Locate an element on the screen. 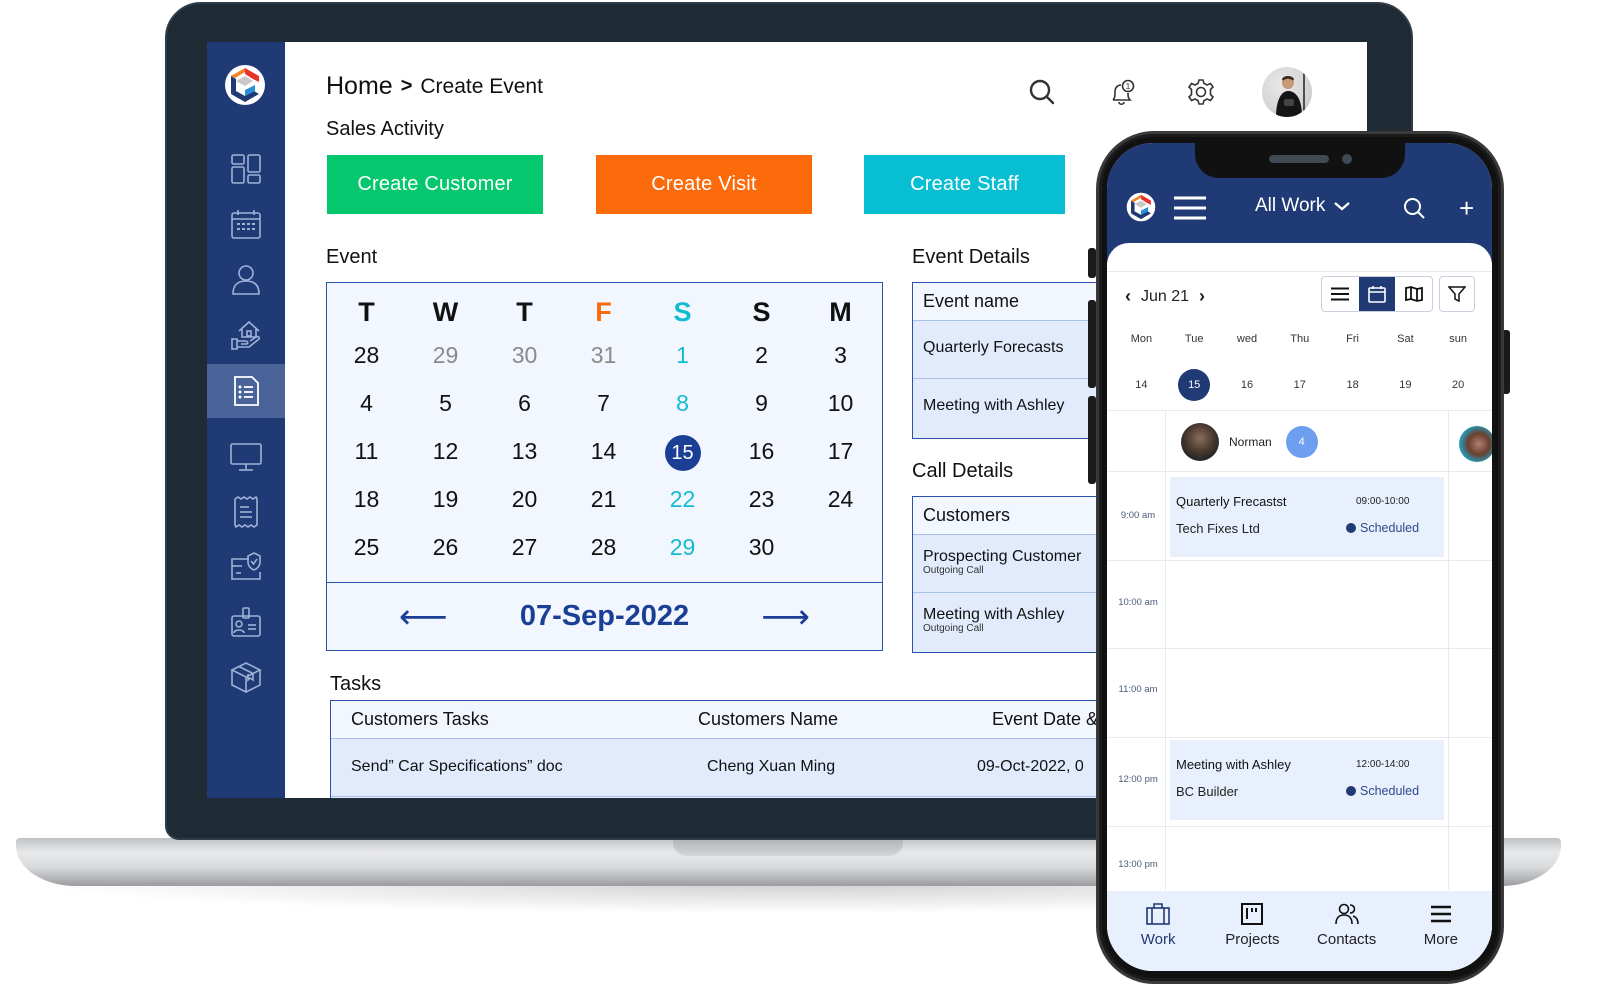  tab-more: More is located at coordinates (1441, 936).